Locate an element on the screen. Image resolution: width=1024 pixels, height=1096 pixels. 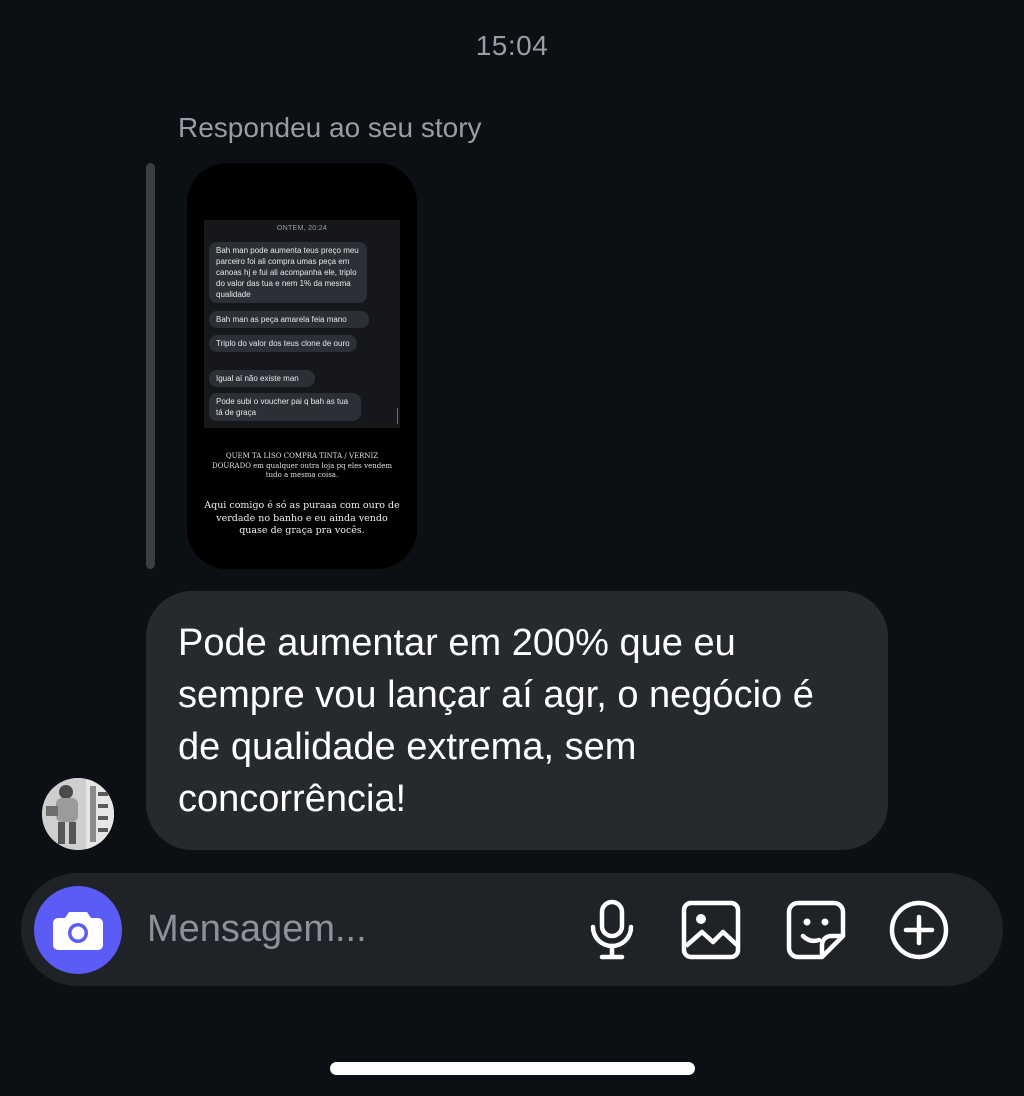
plus-circle-icon is located at coordinates (919, 930).